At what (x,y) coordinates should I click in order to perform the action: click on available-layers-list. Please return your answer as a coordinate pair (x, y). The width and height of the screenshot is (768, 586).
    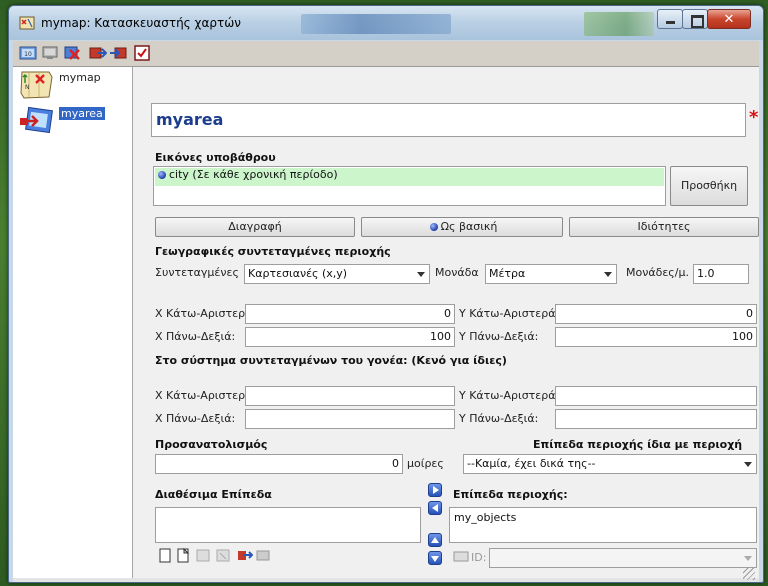
    Looking at the image, I should click on (288, 525).